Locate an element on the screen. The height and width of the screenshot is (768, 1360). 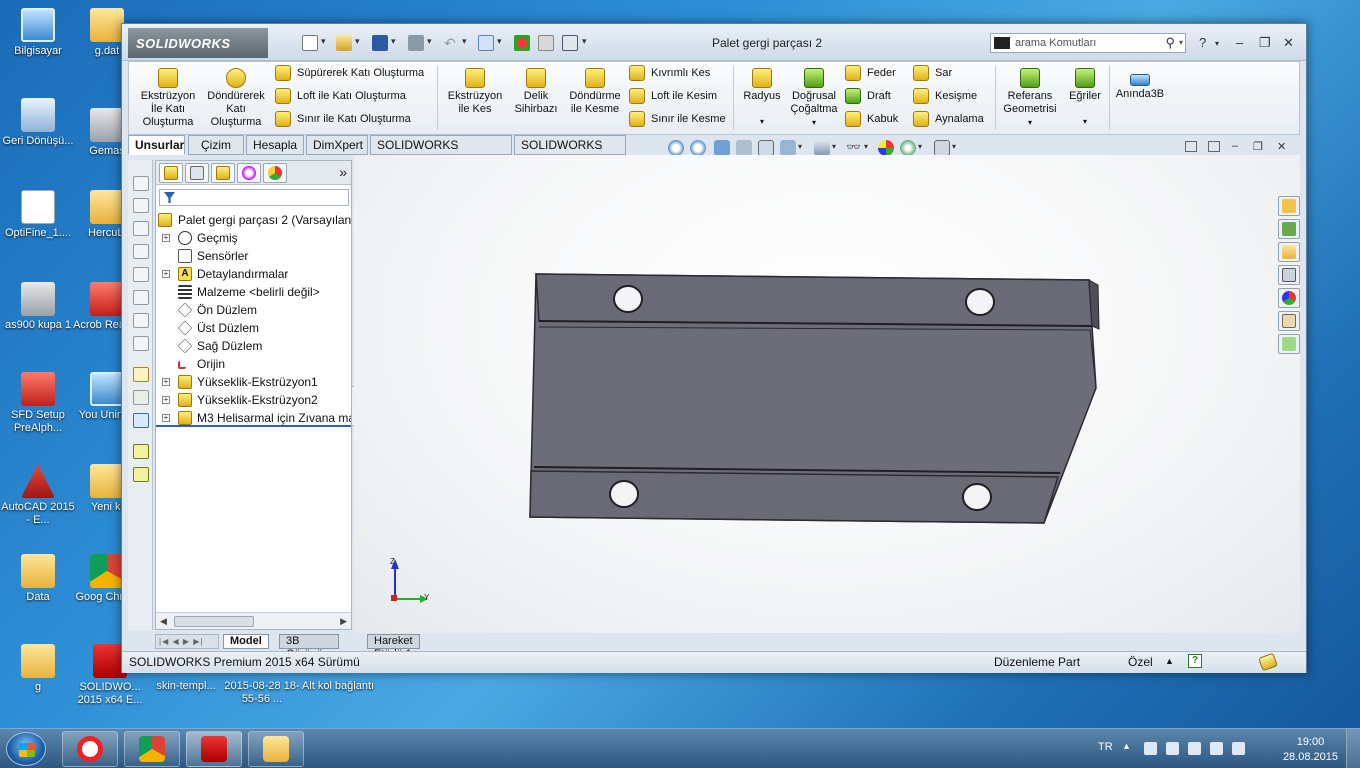
select-cursor-icon is located at coordinates (486, 43).